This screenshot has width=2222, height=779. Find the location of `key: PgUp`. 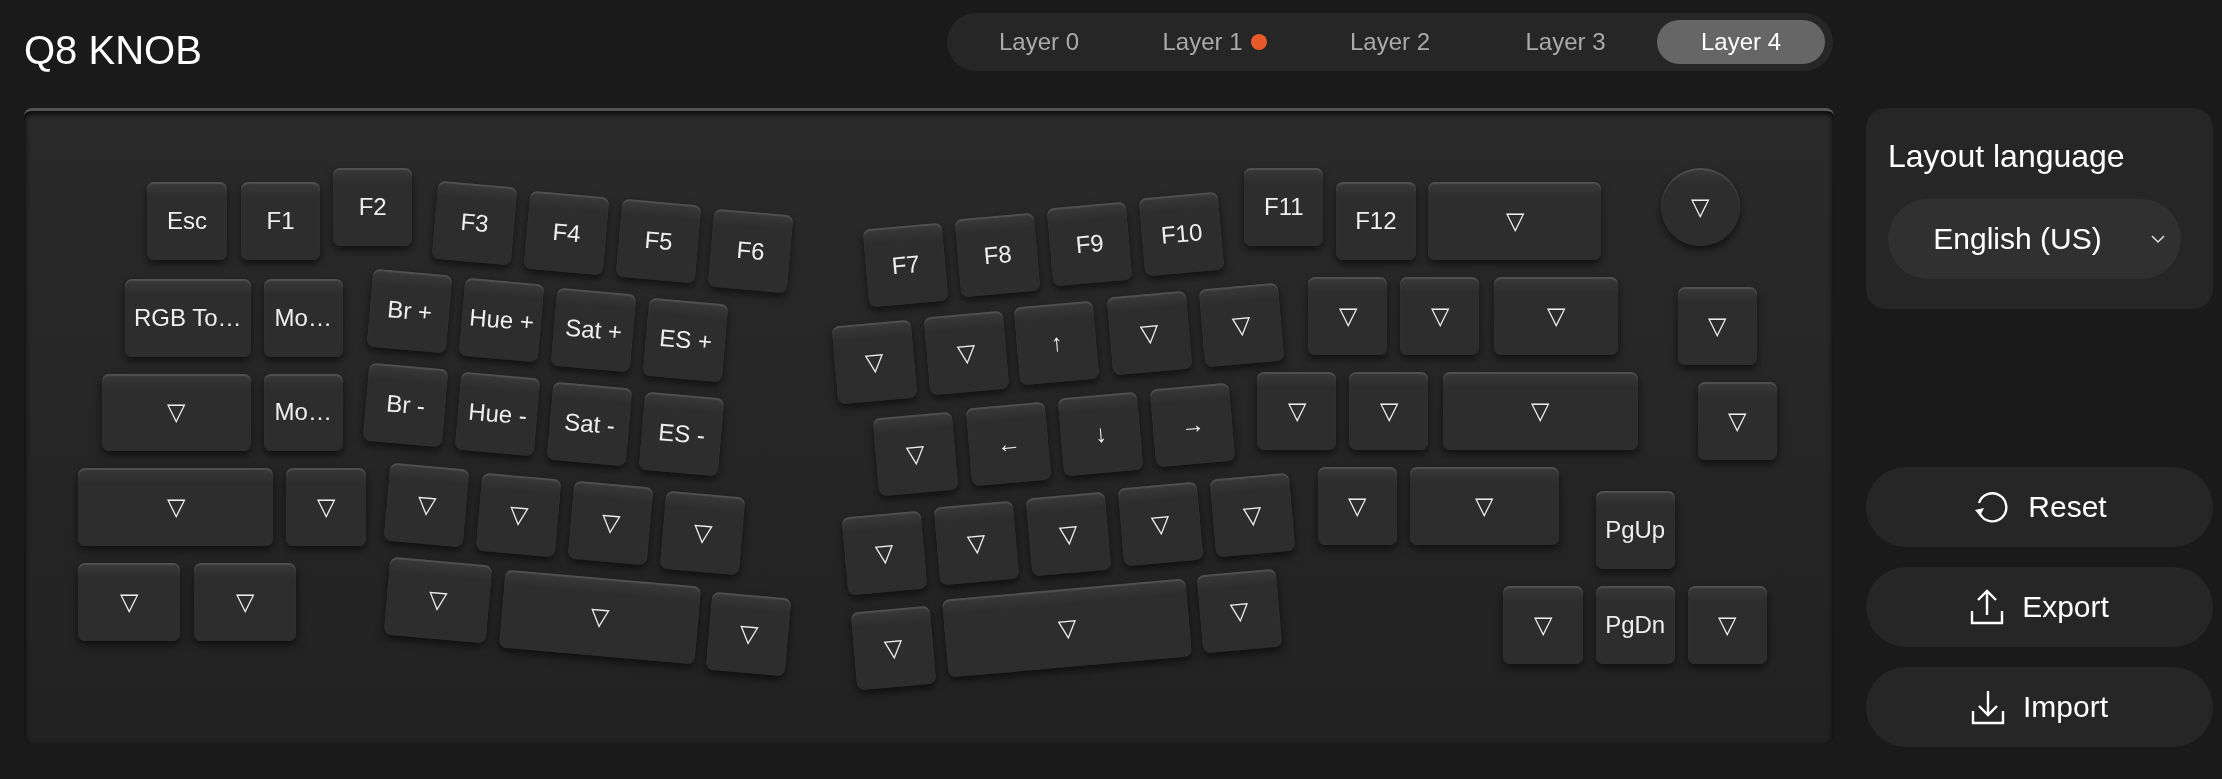

key: PgUp is located at coordinates (1635, 530).